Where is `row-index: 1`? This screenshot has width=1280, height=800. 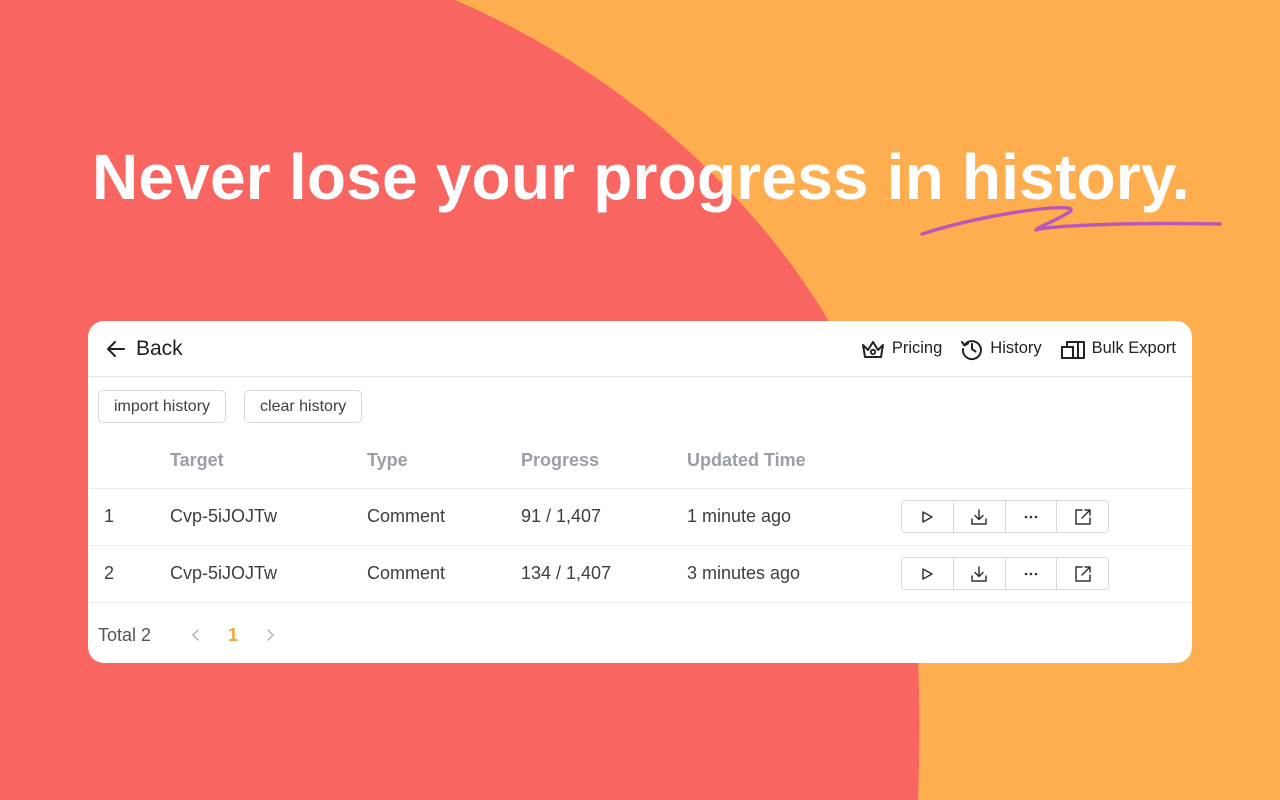
row-index: 1 is located at coordinates (109, 516).